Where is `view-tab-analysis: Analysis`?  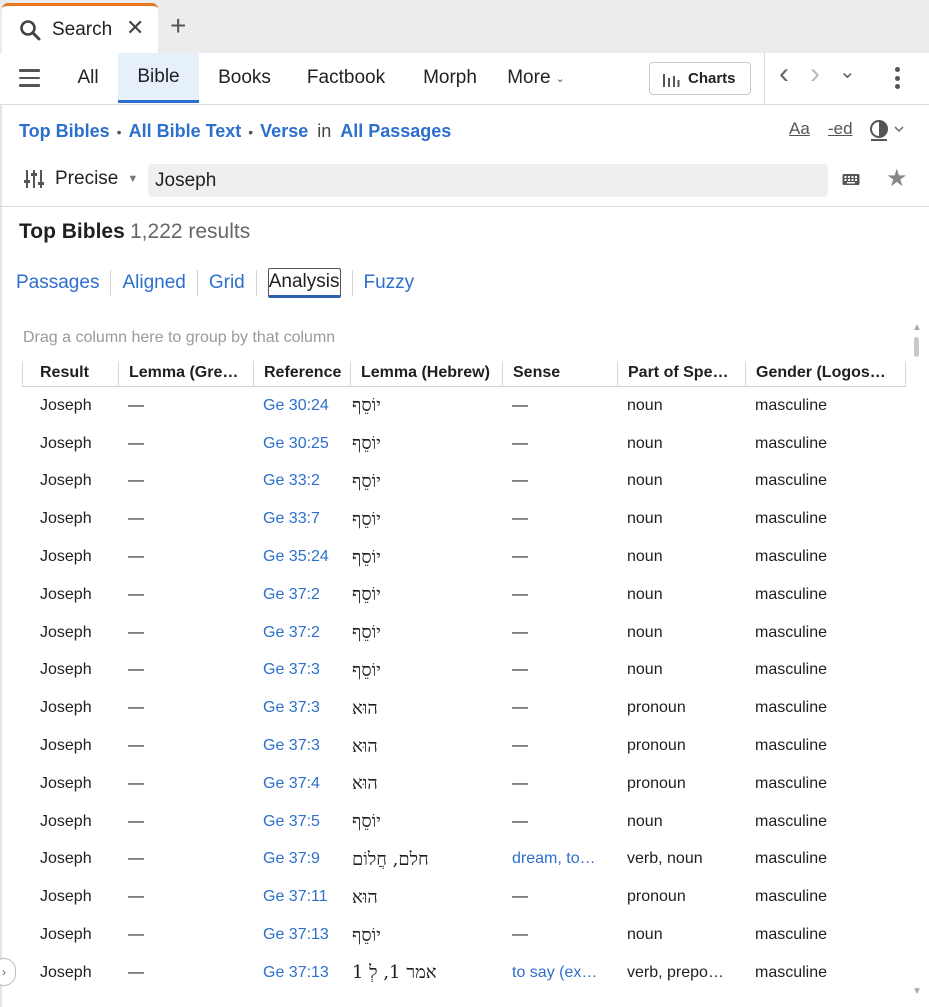
view-tab-analysis: Analysis is located at coordinates (304, 283).